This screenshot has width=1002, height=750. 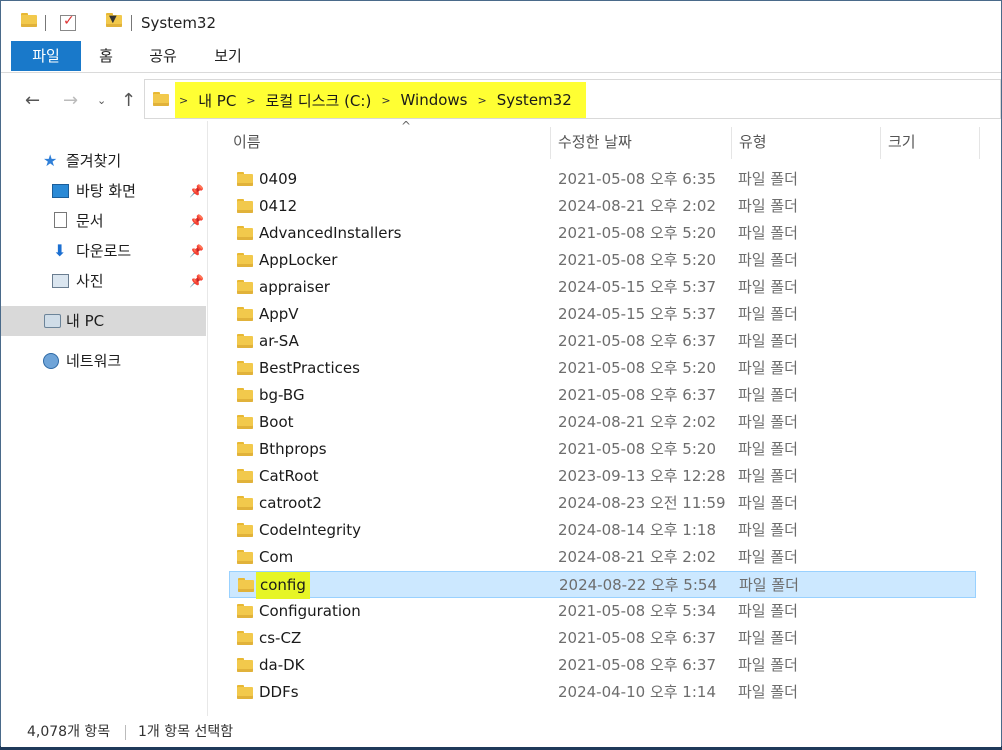 What do you see at coordinates (637, 611) in the screenshot?
I see `file-date: 2021-05-08 오후 5:34` at bounding box center [637, 611].